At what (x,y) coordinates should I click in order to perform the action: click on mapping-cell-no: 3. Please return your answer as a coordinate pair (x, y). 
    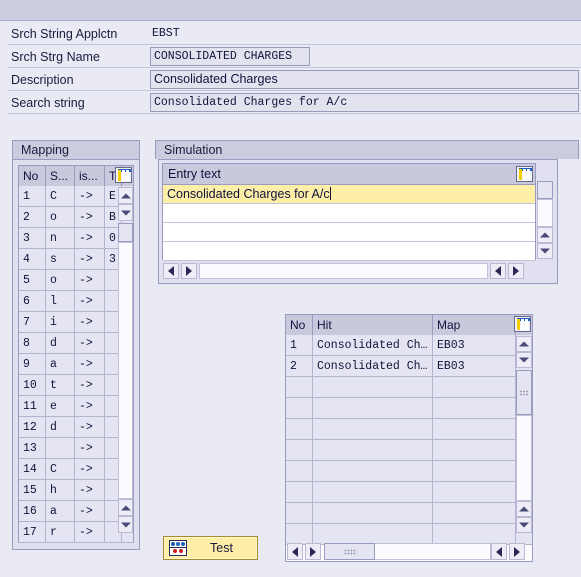
    Looking at the image, I should click on (32, 238).